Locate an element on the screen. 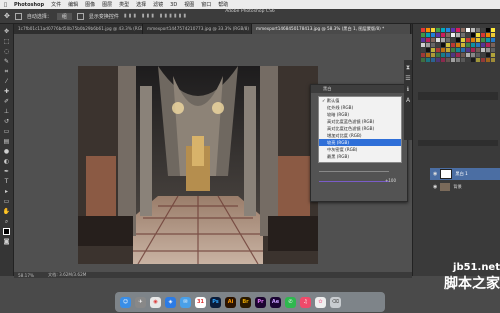  menu-3d: 3D is located at coordinates (173, 5).